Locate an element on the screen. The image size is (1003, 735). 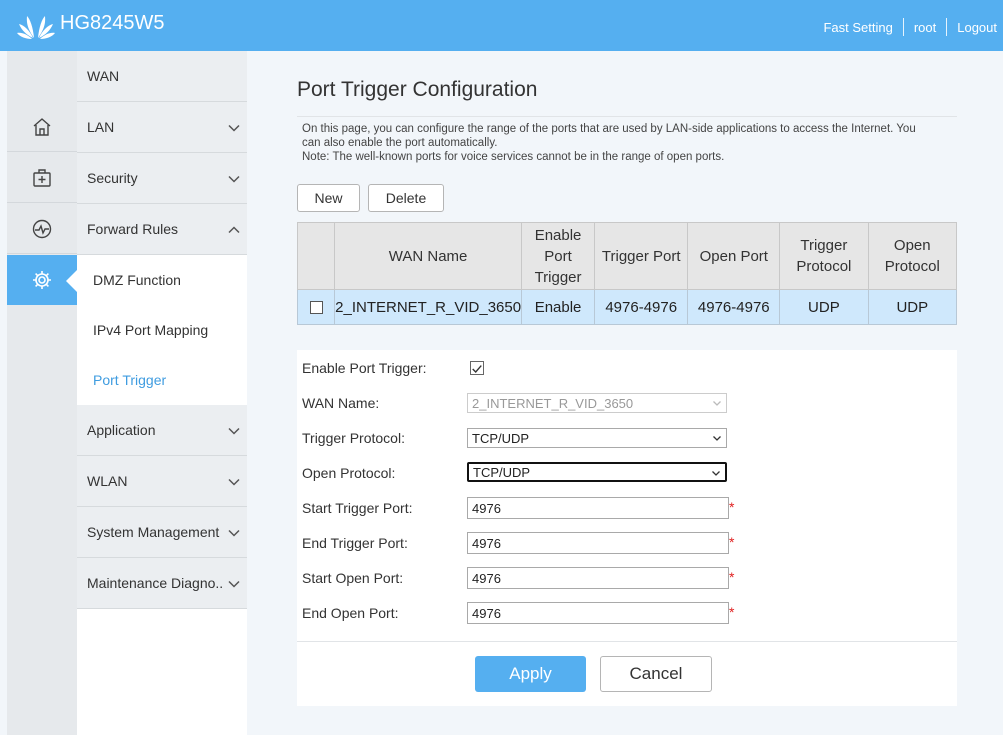
icon-rail is located at coordinates (42, 393).